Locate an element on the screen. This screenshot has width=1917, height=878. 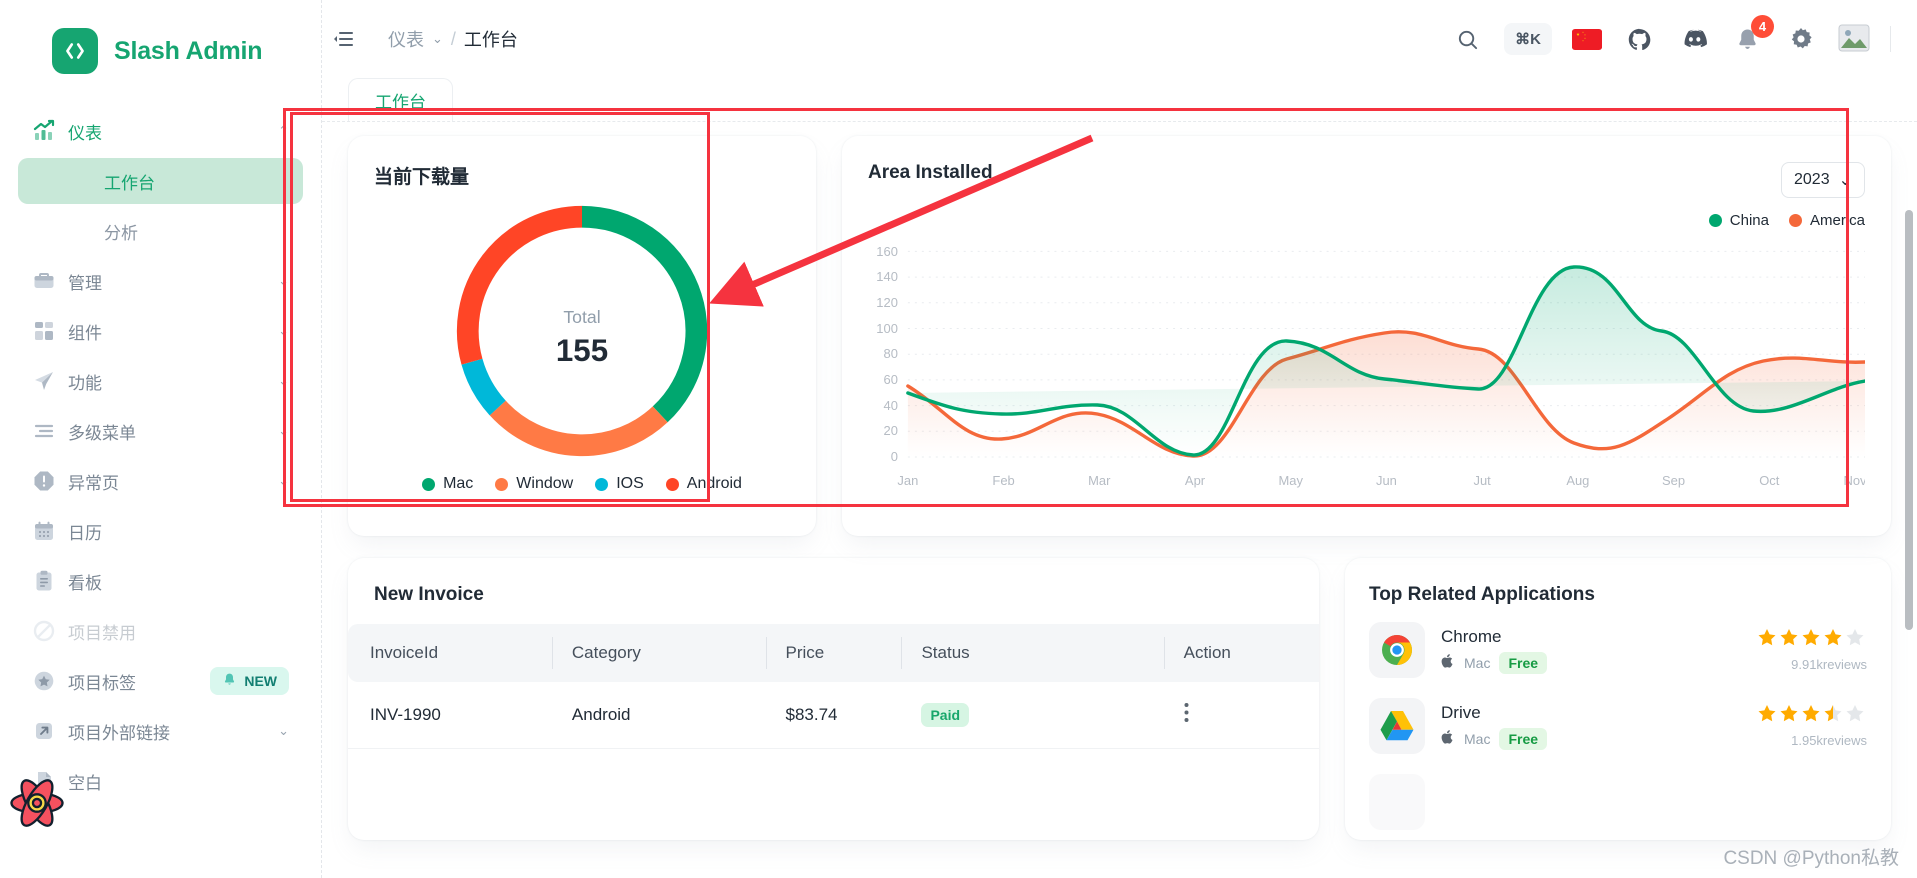
gear-icon is located at coordinates (1801, 39).